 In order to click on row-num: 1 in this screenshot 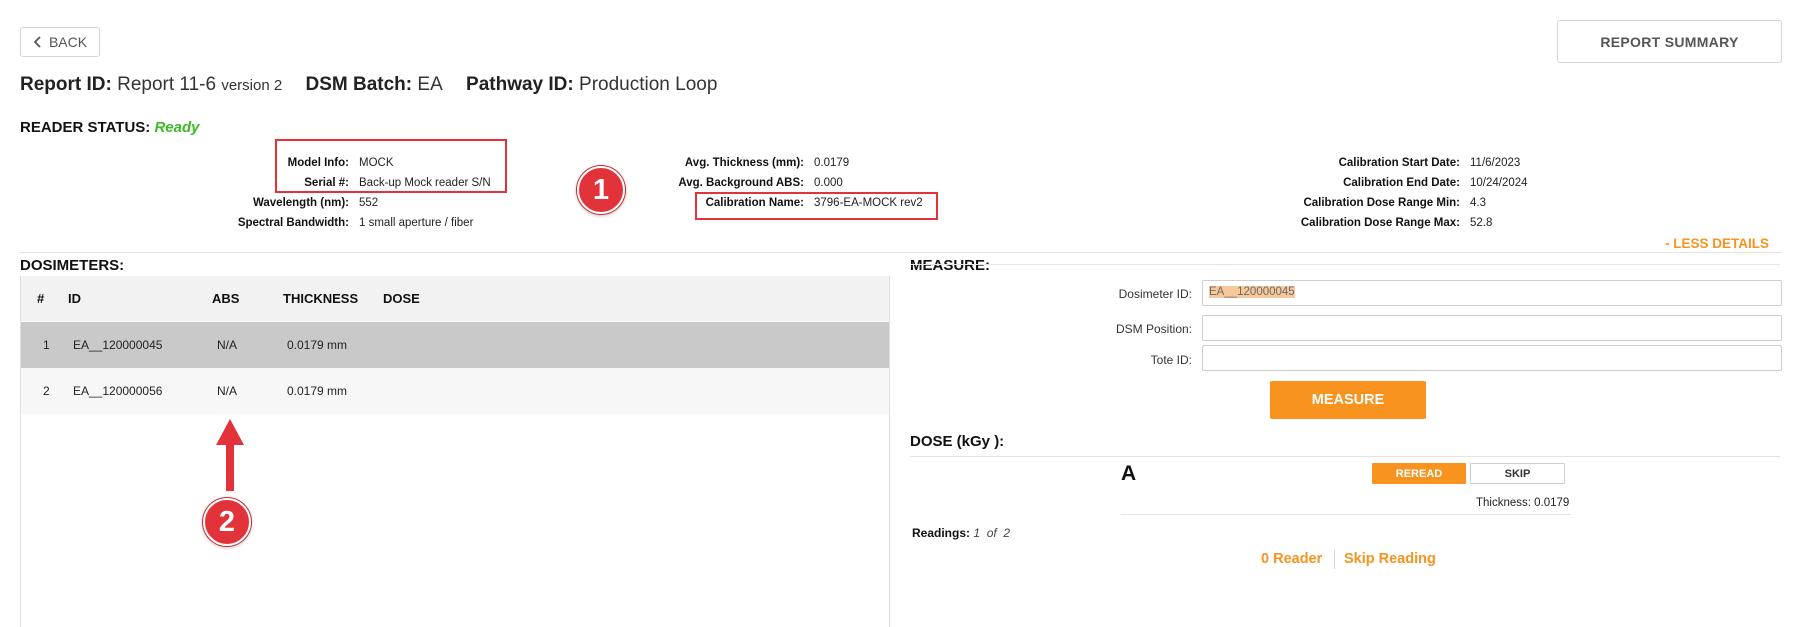, I will do `click(46, 345)`.